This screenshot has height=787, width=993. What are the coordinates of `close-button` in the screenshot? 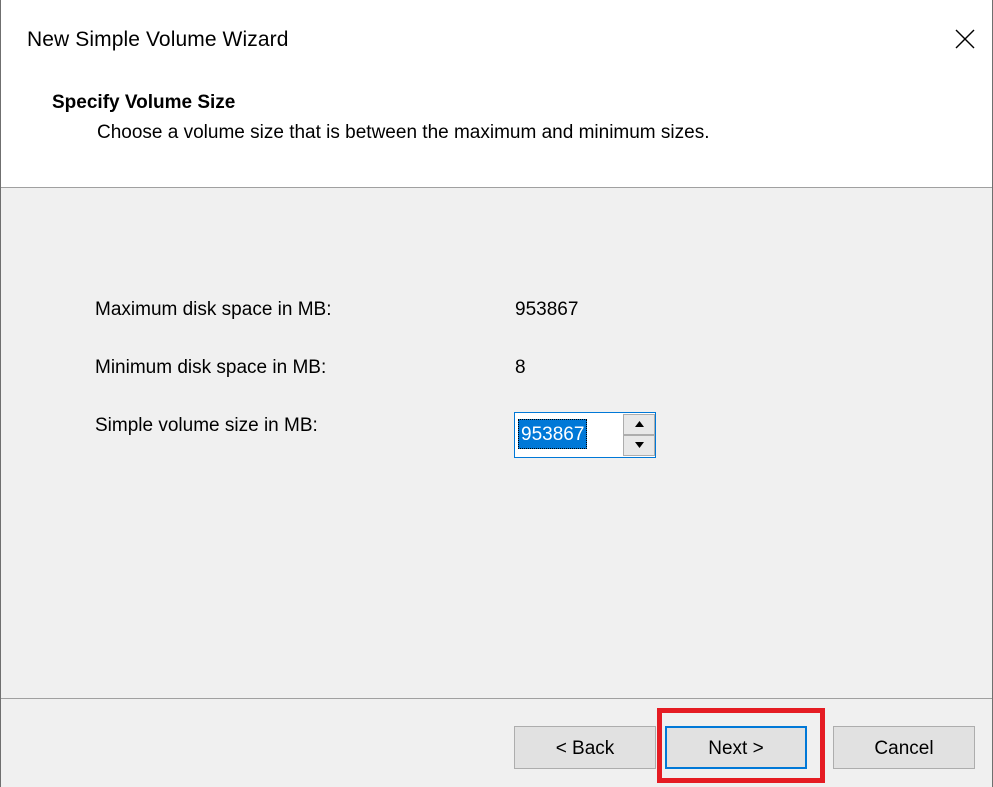 It's located at (965, 39).